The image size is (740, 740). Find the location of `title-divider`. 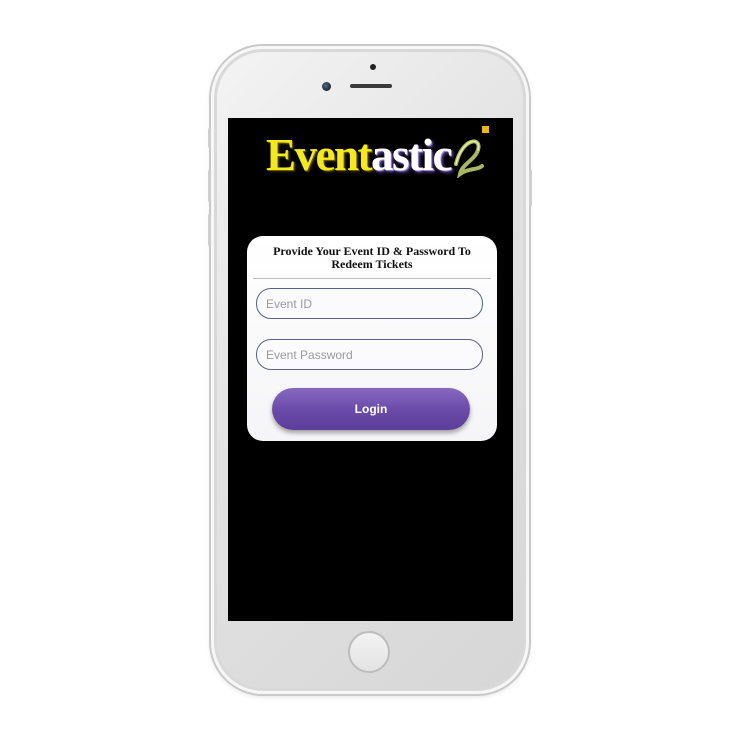

title-divider is located at coordinates (372, 278).